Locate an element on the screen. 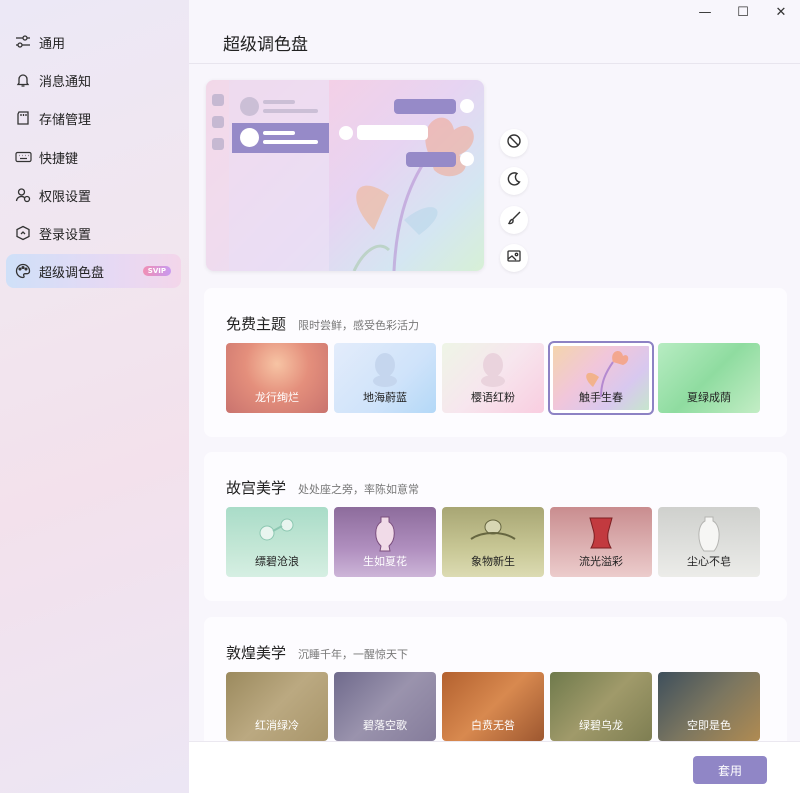 The height and width of the screenshot is (793, 800). divider is located at coordinates (494, 63).